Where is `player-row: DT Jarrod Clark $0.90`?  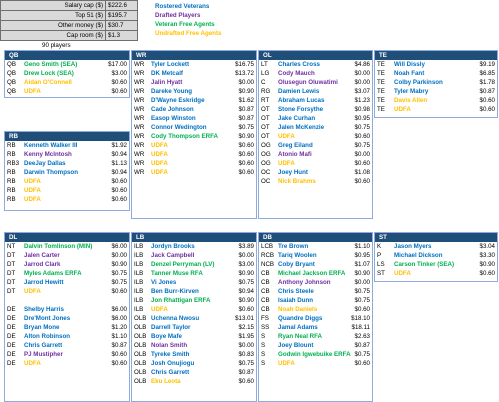 player-row: DT Jarrod Clark $0.90 is located at coordinates (67, 264).